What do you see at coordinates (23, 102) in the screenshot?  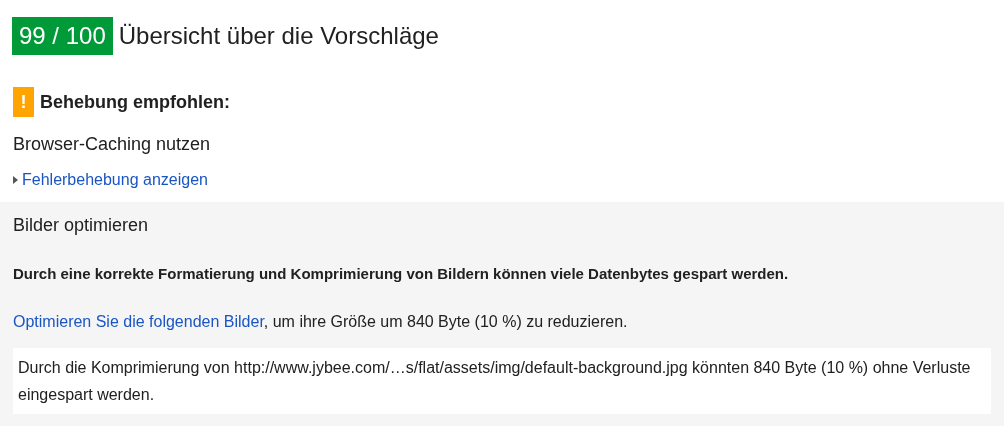 I see `warning-icon: !` at bounding box center [23, 102].